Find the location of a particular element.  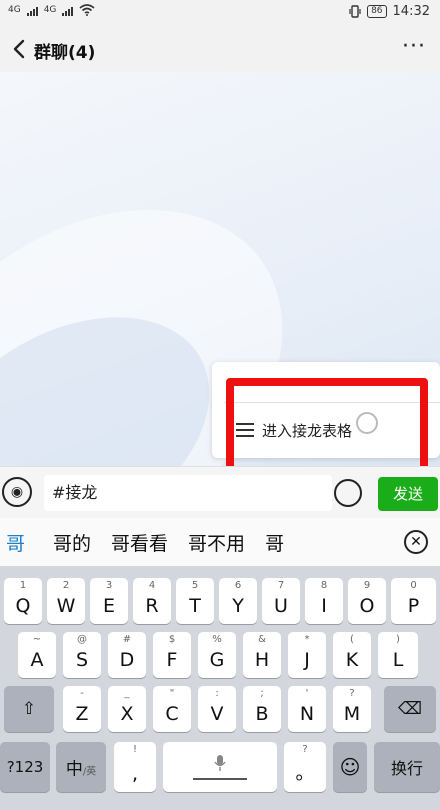

key-q: 1Q is located at coordinates (23, 601).